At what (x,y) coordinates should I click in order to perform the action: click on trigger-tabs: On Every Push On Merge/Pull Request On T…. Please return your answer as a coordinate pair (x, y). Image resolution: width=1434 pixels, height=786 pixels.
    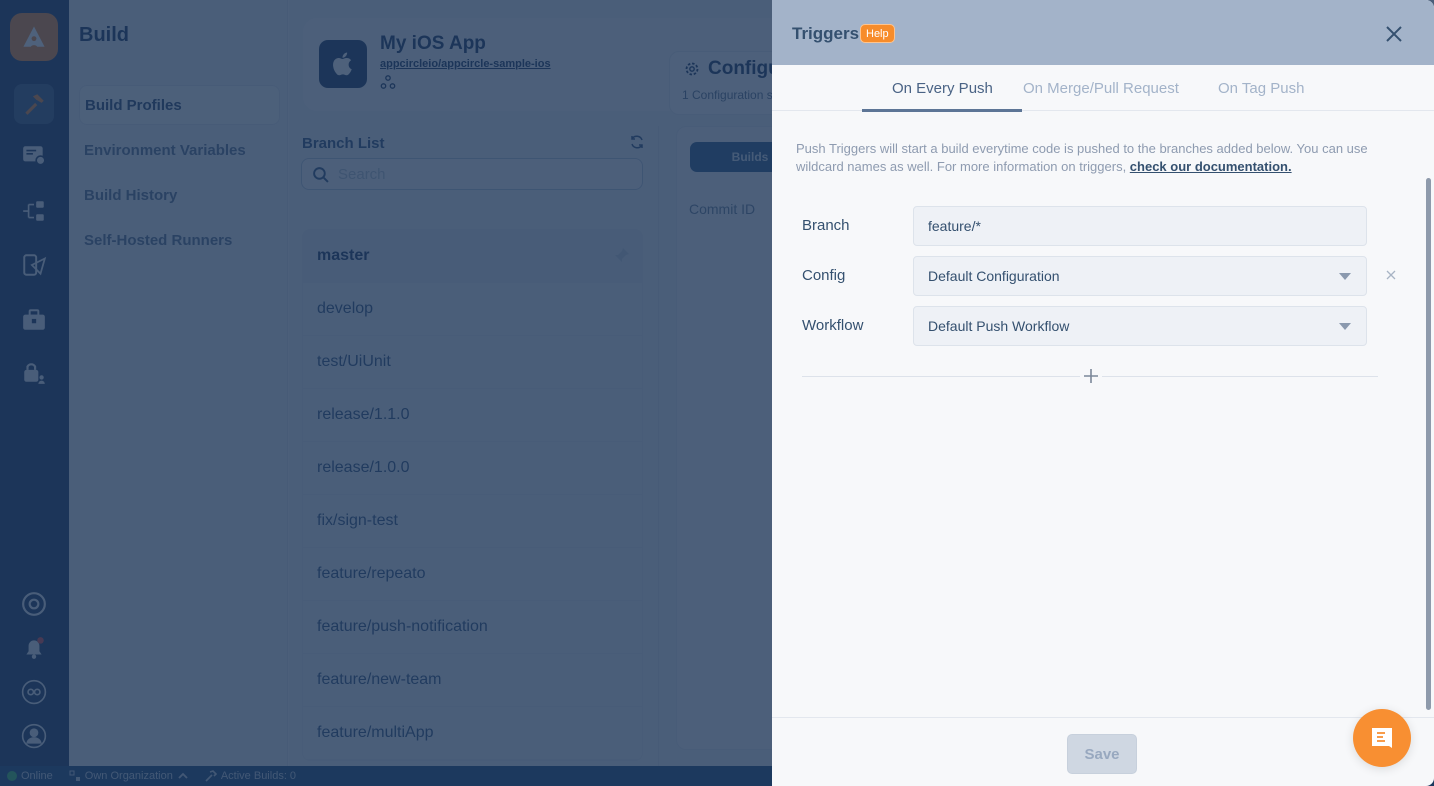
    Looking at the image, I should click on (1103, 88).